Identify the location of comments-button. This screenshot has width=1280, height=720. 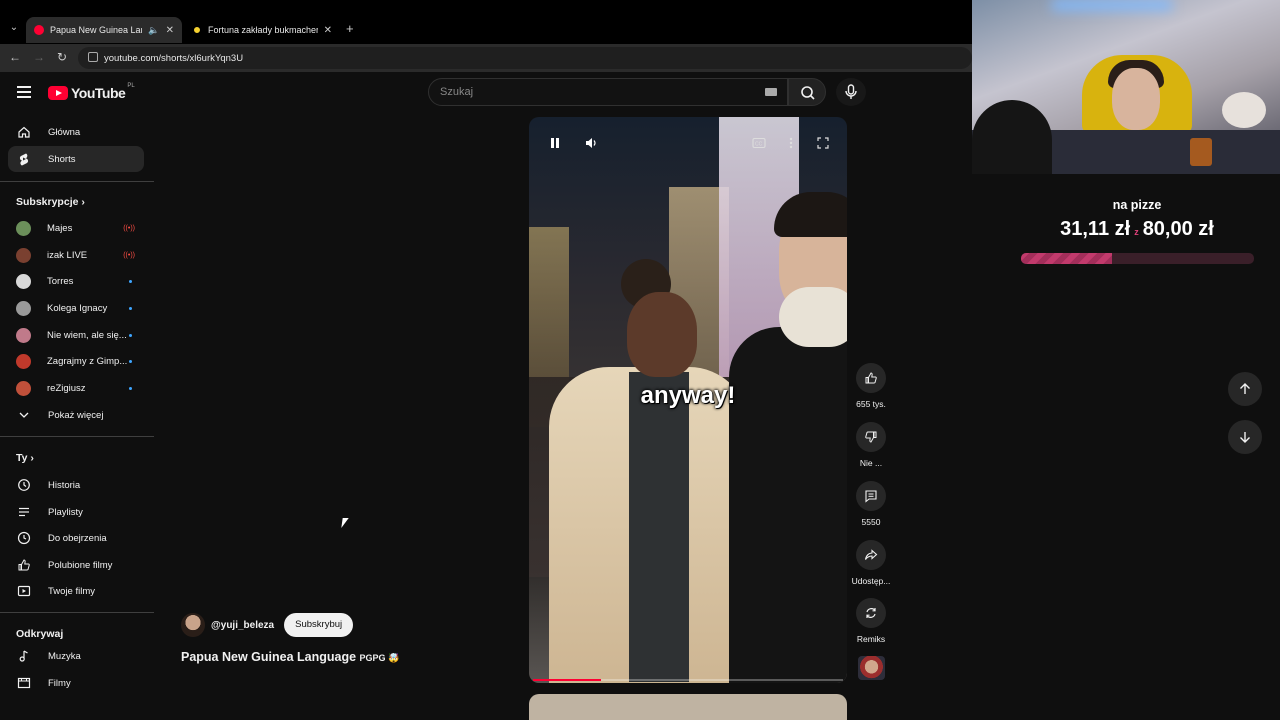
(871, 496).